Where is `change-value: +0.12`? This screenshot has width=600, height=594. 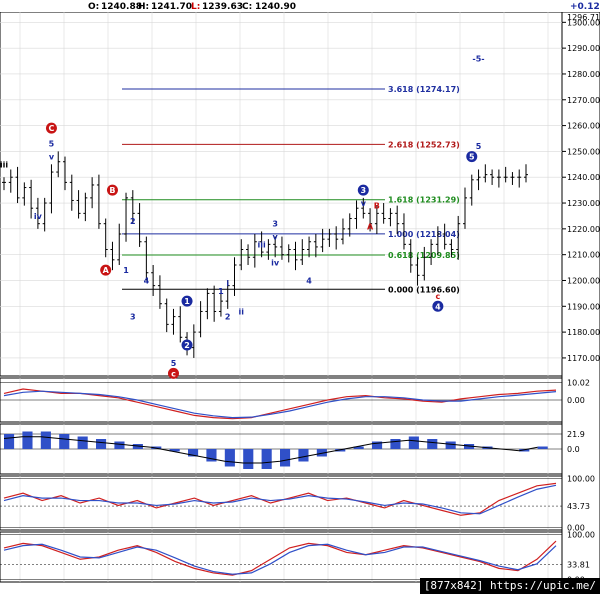
change-value: +0.12 is located at coordinates (585, 7).